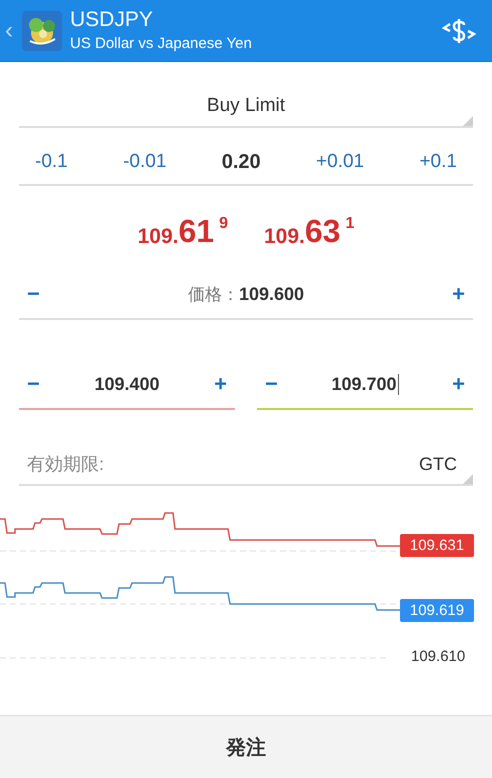  I want to click on ask-price-tag: 109.631, so click(437, 545).